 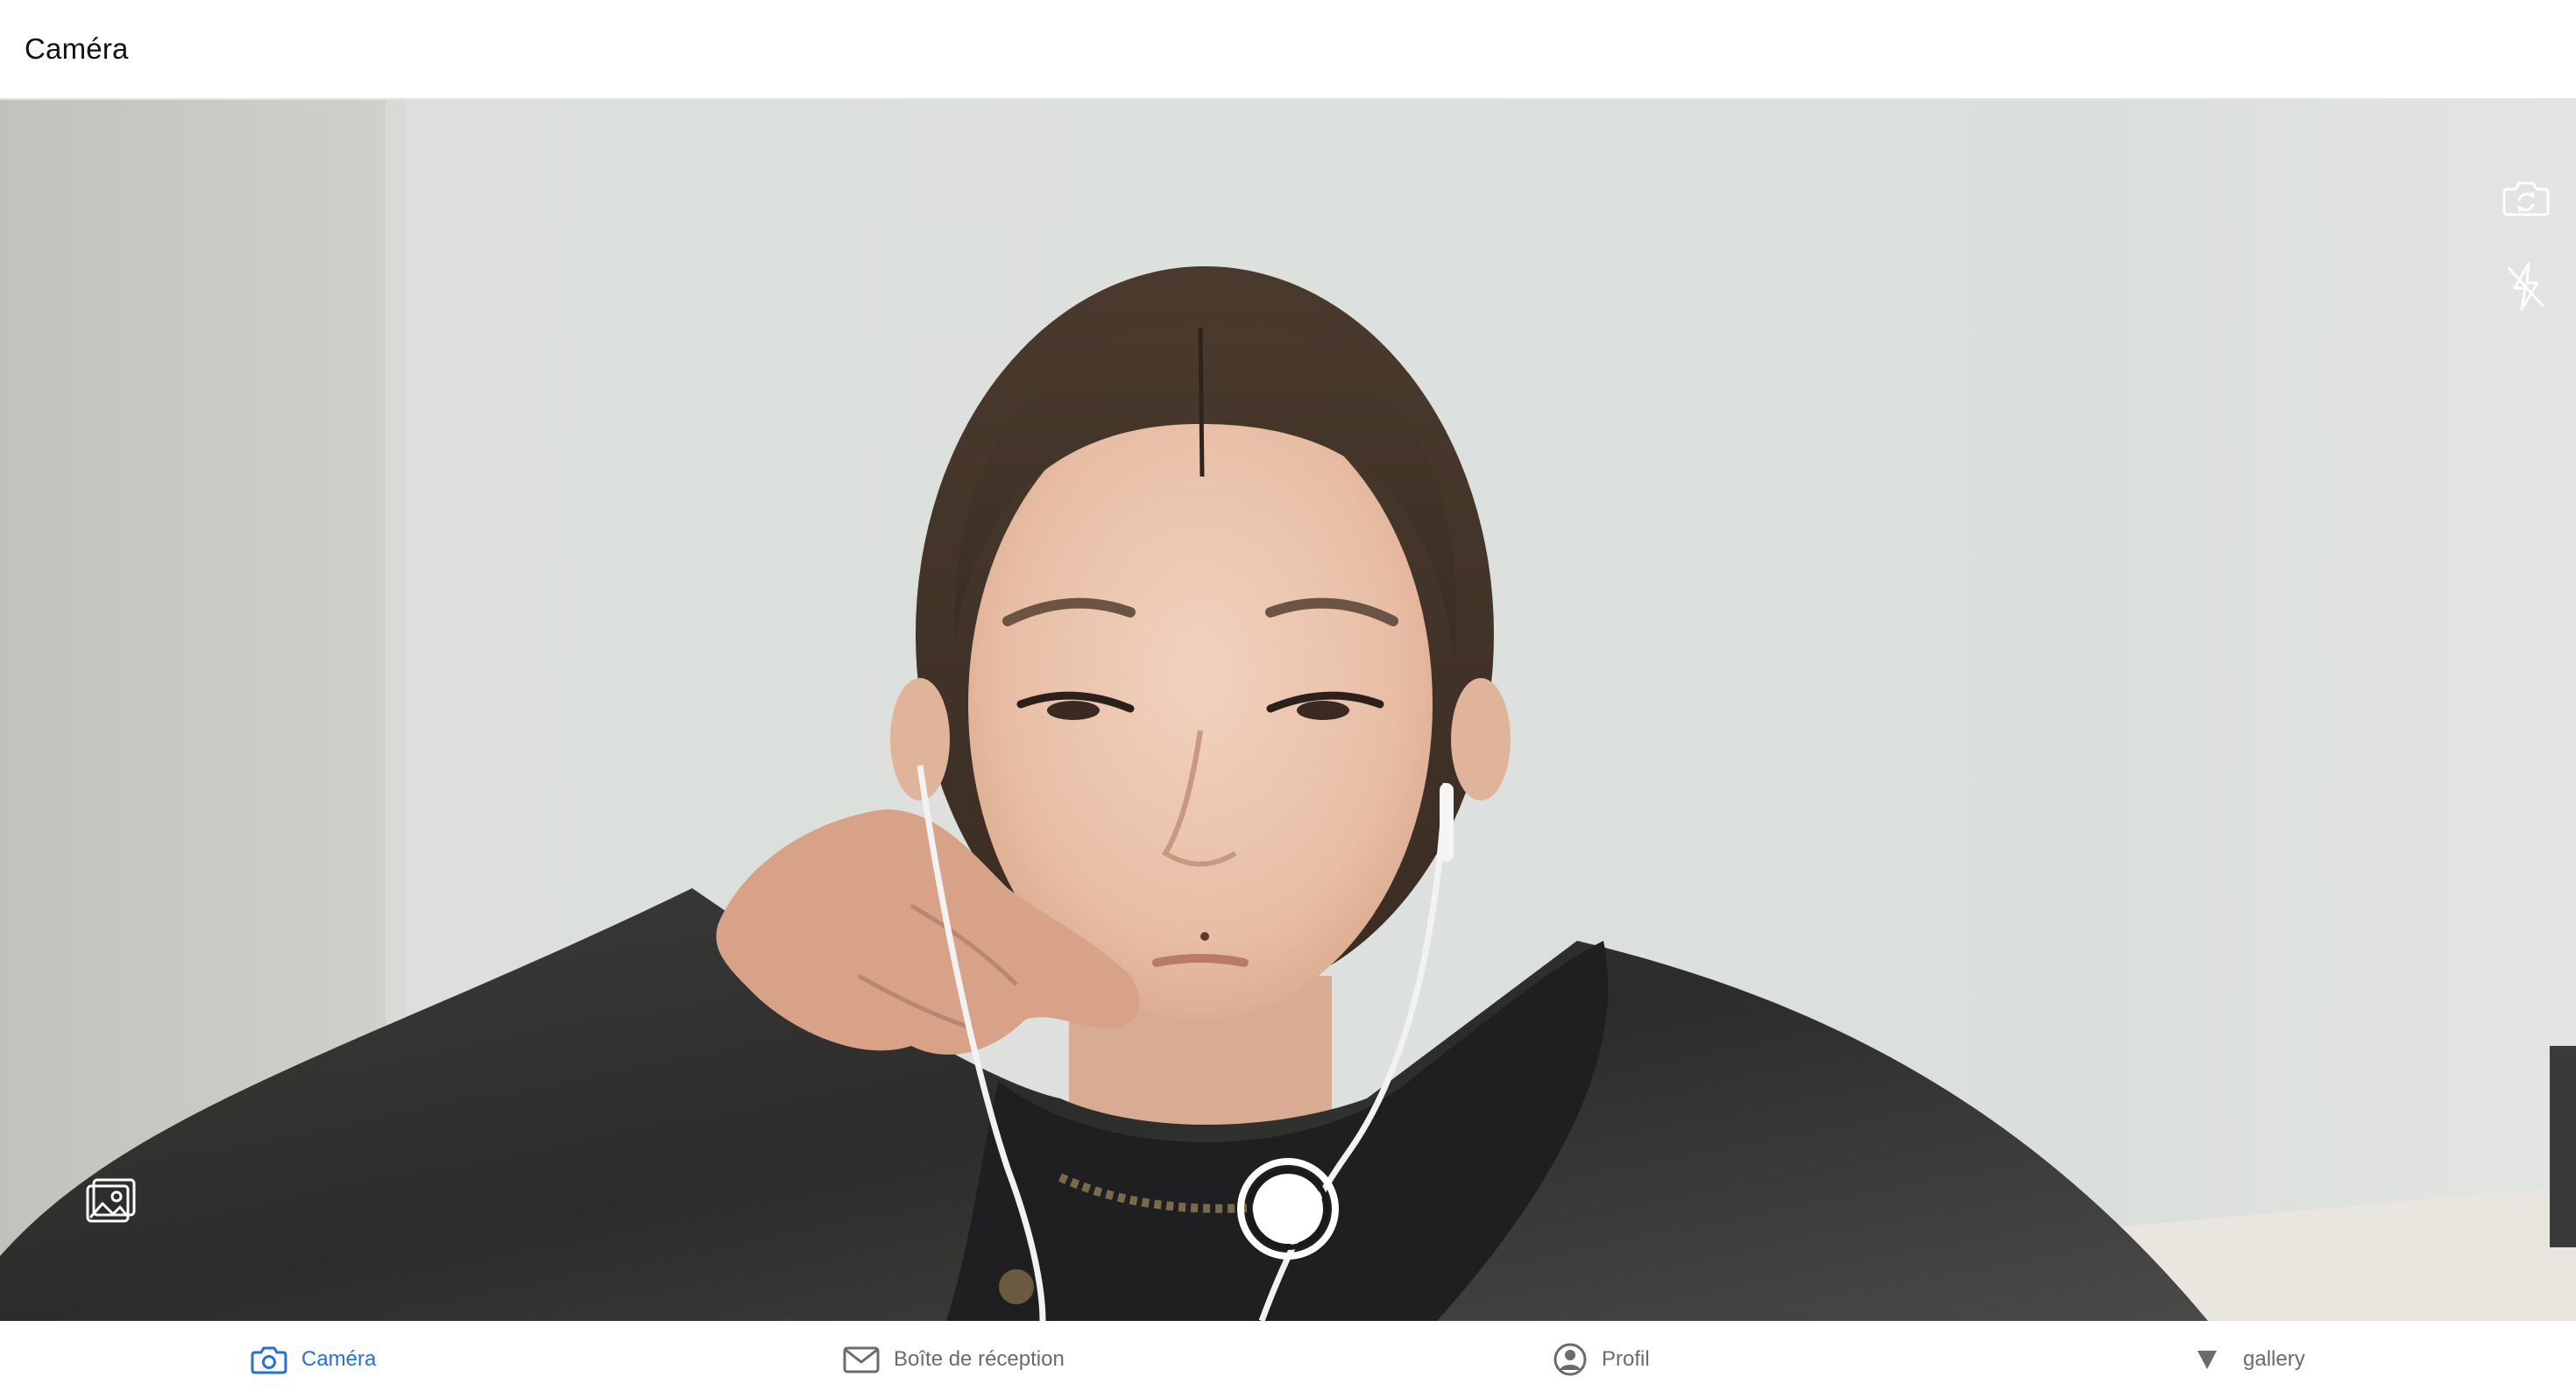 I want to click on shutter-button, so click(x=1288, y=1208).